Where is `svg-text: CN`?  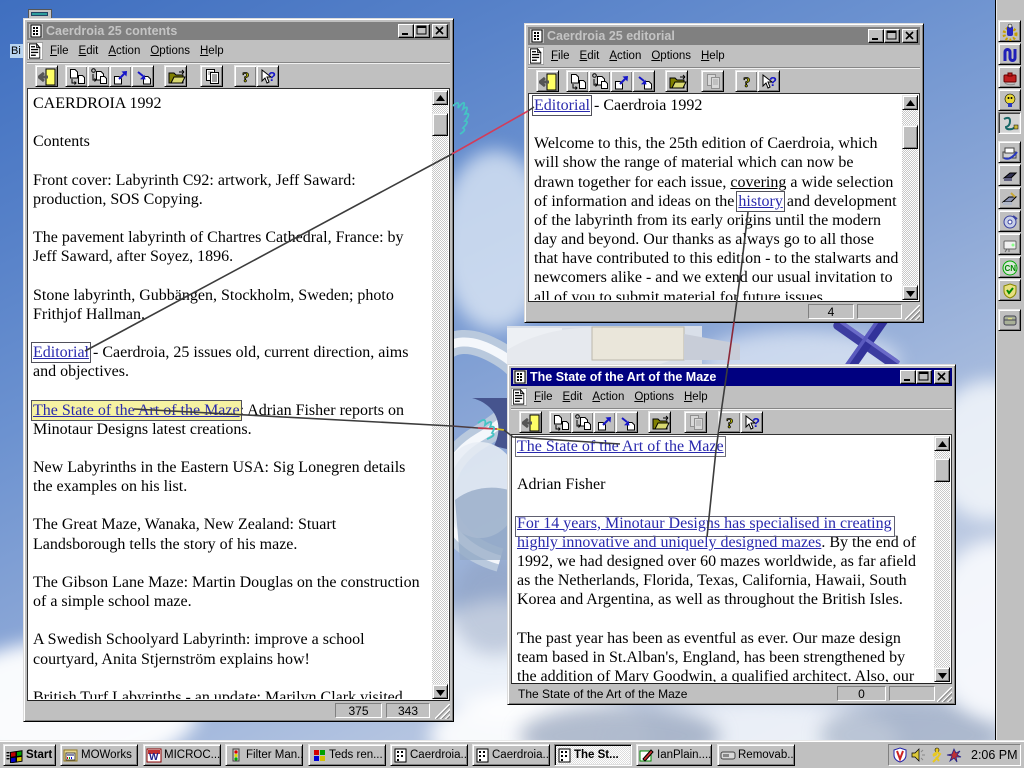
svg-text: CN is located at coordinates (1011, 268).